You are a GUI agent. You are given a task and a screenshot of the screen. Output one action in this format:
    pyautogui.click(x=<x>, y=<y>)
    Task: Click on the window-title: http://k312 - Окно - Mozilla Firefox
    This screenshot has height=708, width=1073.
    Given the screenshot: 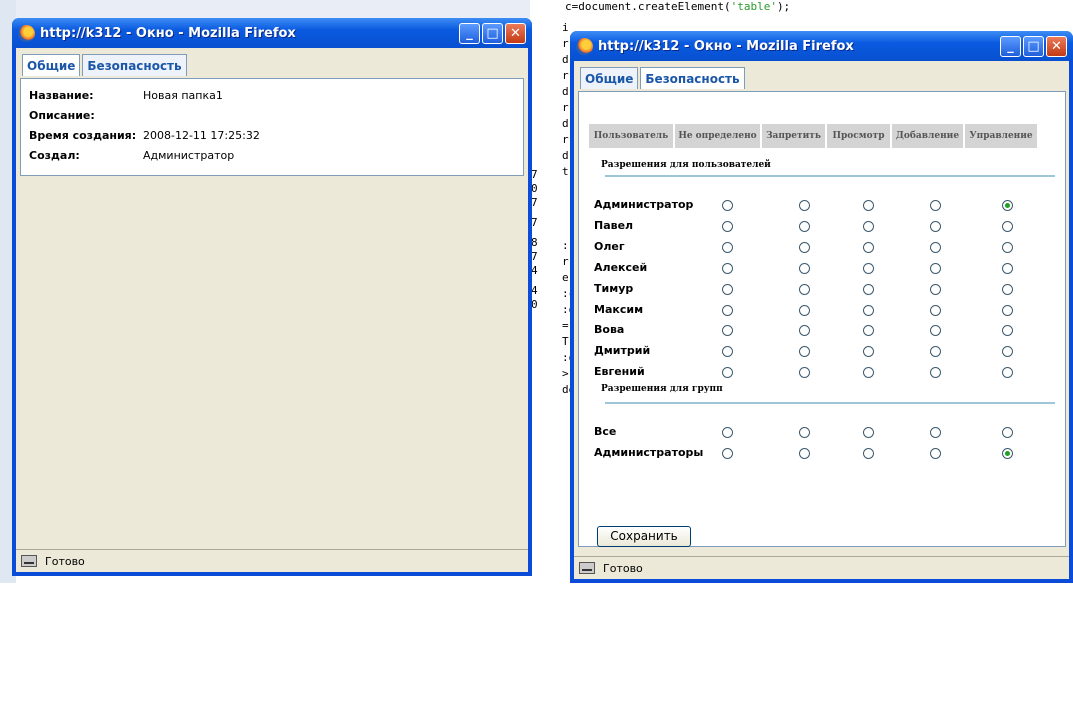 What is the action you would take?
    pyautogui.click(x=726, y=46)
    